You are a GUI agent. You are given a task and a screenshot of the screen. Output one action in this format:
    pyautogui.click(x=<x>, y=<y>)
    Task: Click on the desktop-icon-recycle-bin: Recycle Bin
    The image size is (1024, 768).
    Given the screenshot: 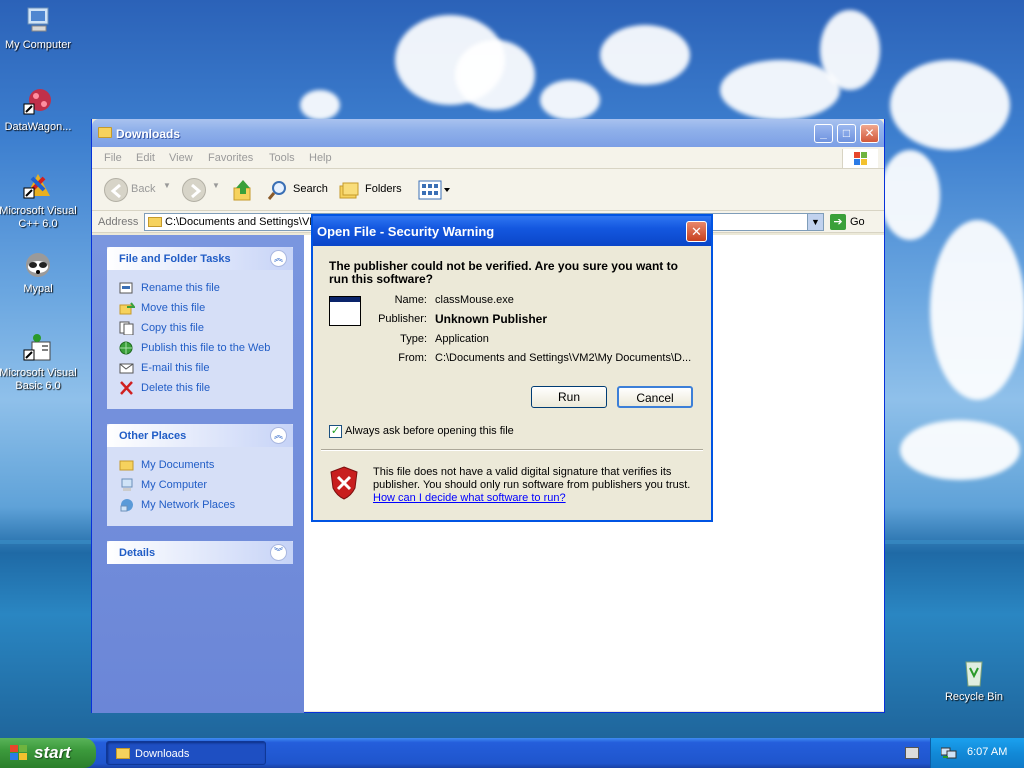 What is the action you would take?
    pyautogui.click(x=974, y=680)
    